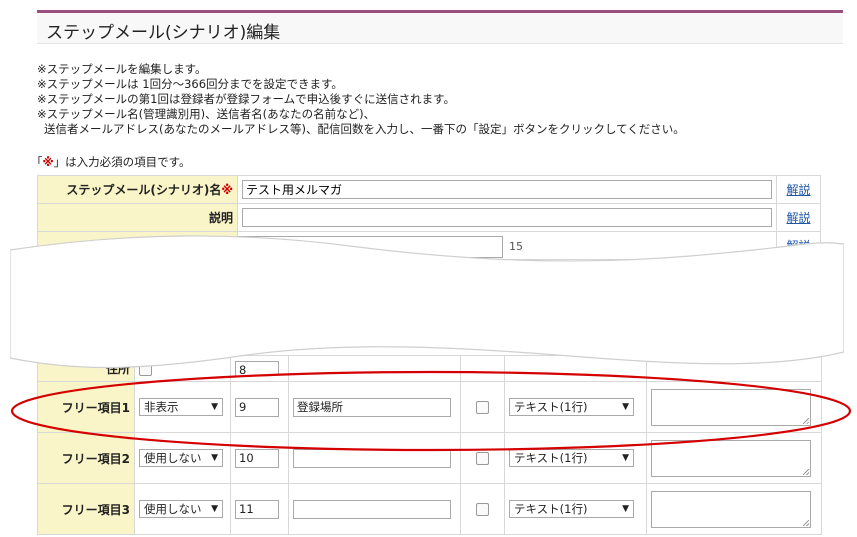 The height and width of the screenshot is (537, 857). Describe the element at coordinates (257, 509) in the screenshot. I see `order-input: 11` at that location.